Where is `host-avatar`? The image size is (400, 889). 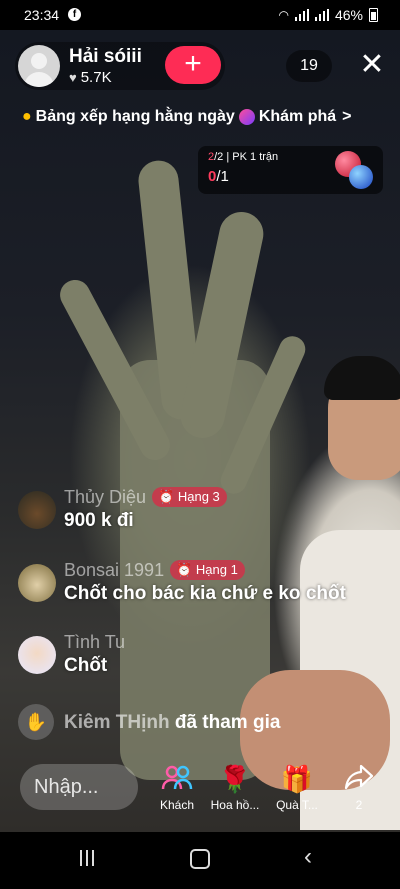 host-avatar is located at coordinates (39, 66).